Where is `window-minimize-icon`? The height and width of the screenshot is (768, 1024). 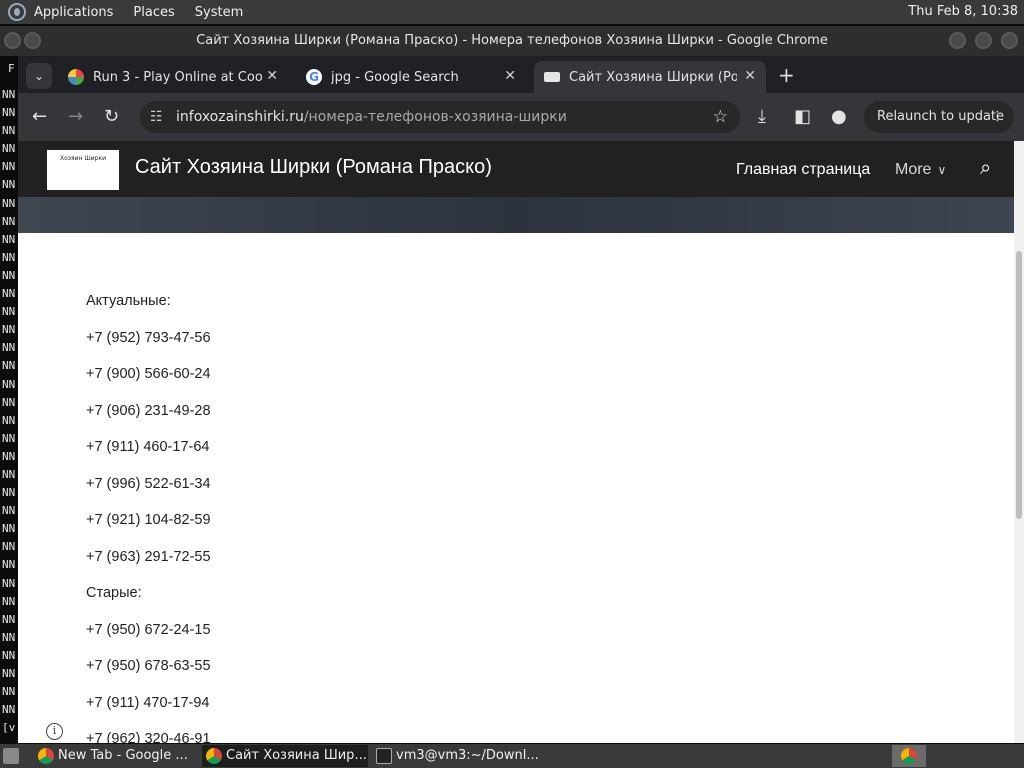 window-minimize-icon is located at coordinates (957, 40).